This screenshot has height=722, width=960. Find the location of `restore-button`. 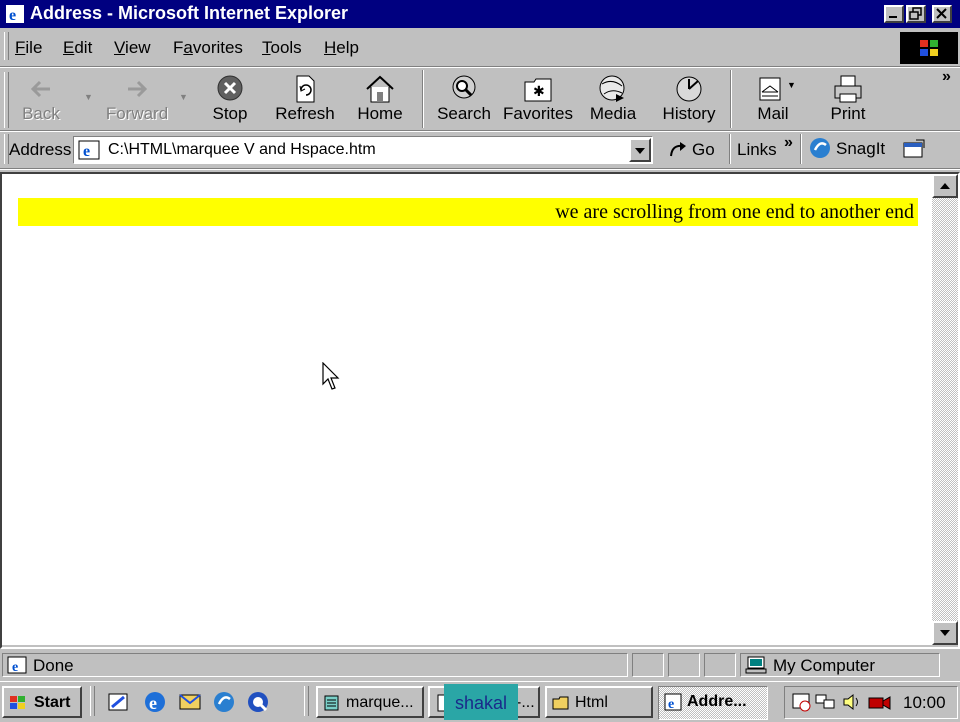

restore-button is located at coordinates (916, 14).